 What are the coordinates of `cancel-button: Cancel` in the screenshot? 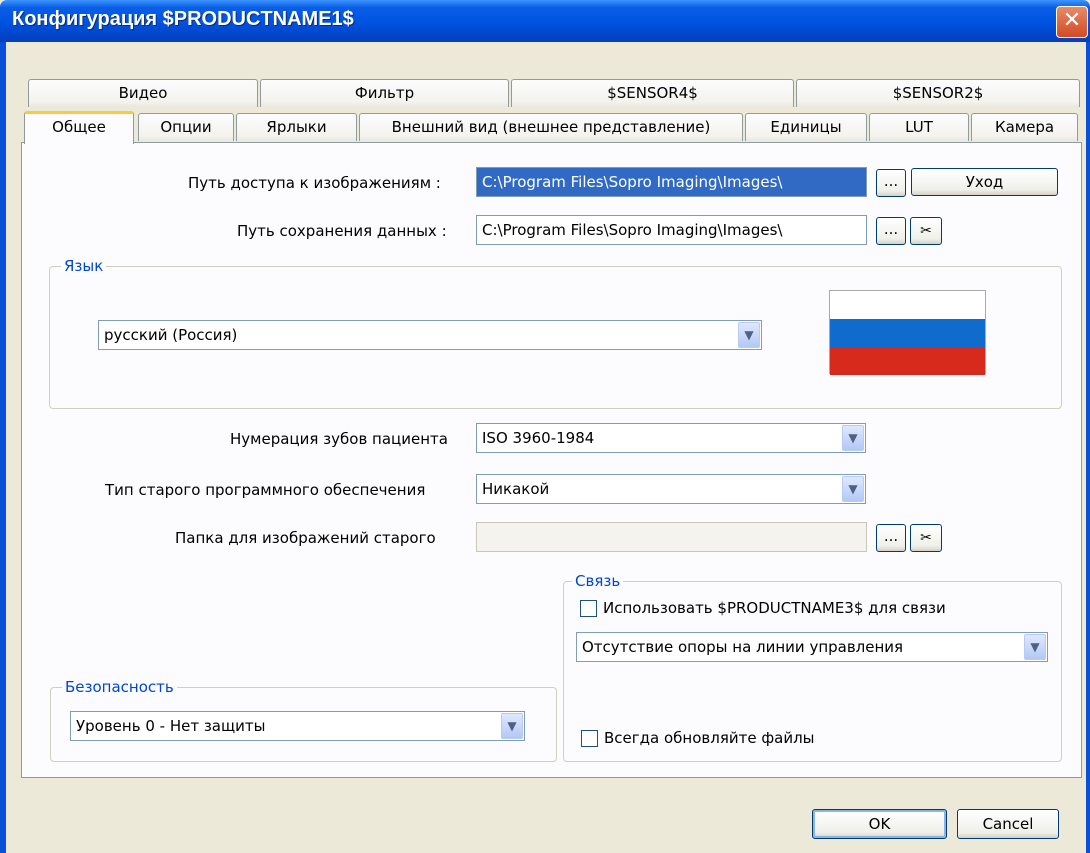 It's located at (1008, 824).